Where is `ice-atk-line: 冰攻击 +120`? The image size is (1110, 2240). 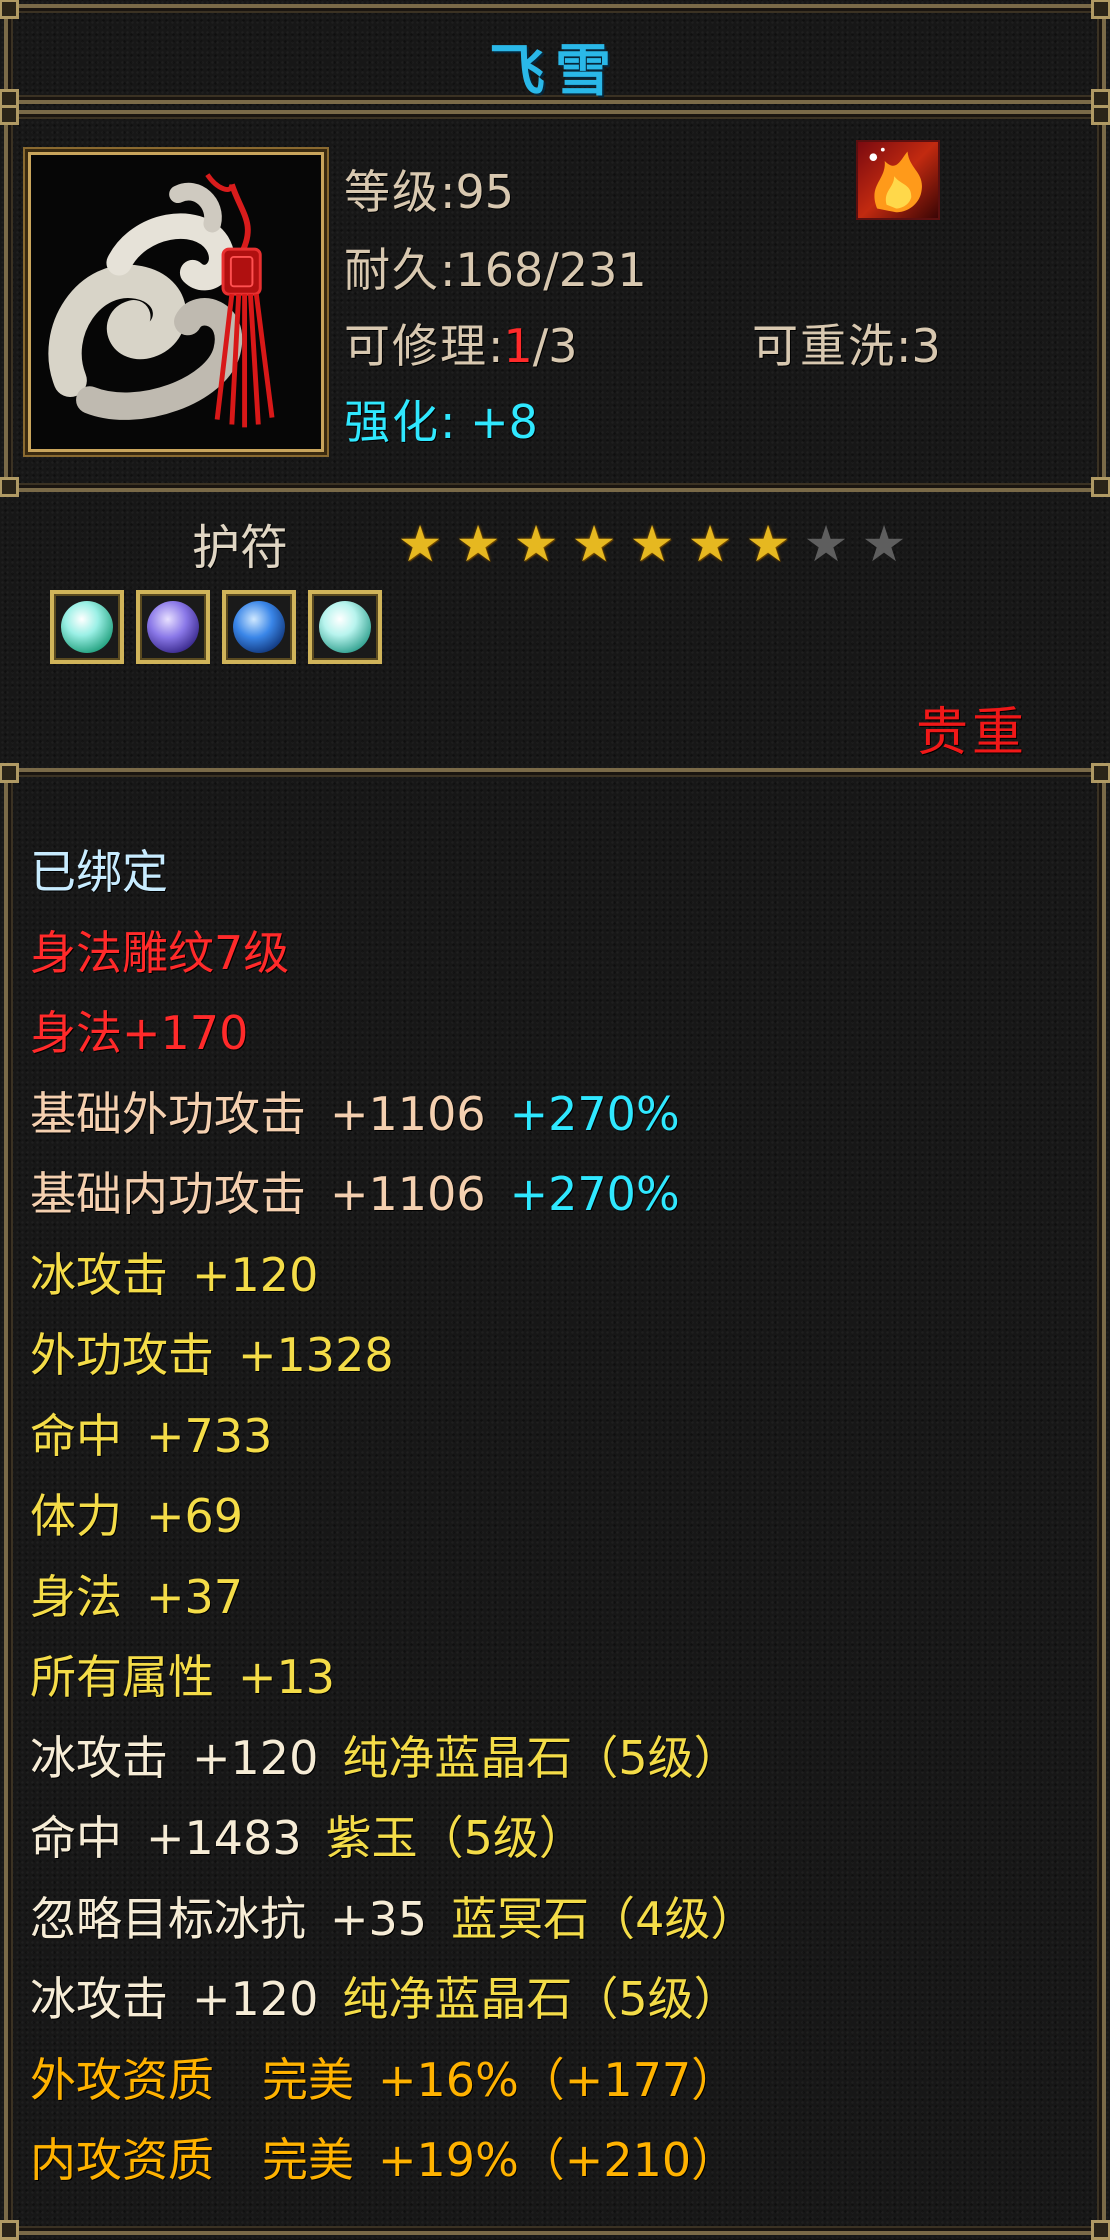 ice-atk-line: 冰攻击 +120 is located at coordinates (174, 1274).